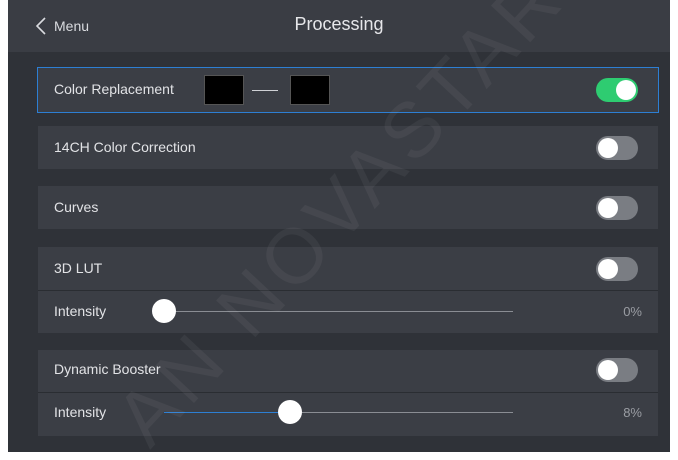  I want to click on color-correction-toggle, so click(617, 148).